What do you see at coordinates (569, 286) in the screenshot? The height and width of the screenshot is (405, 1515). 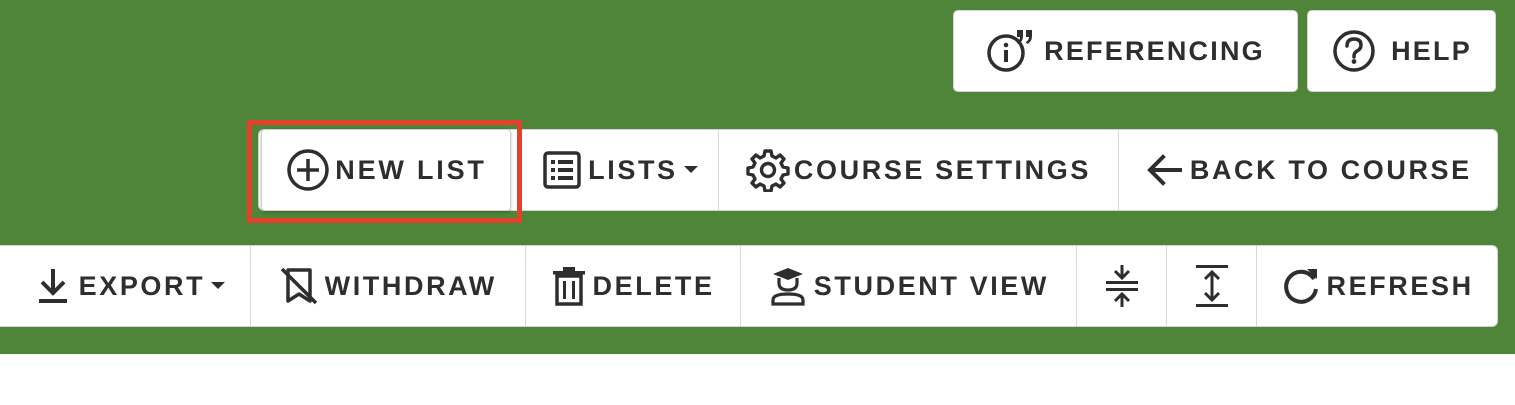 I see `trash-icon` at bounding box center [569, 286].